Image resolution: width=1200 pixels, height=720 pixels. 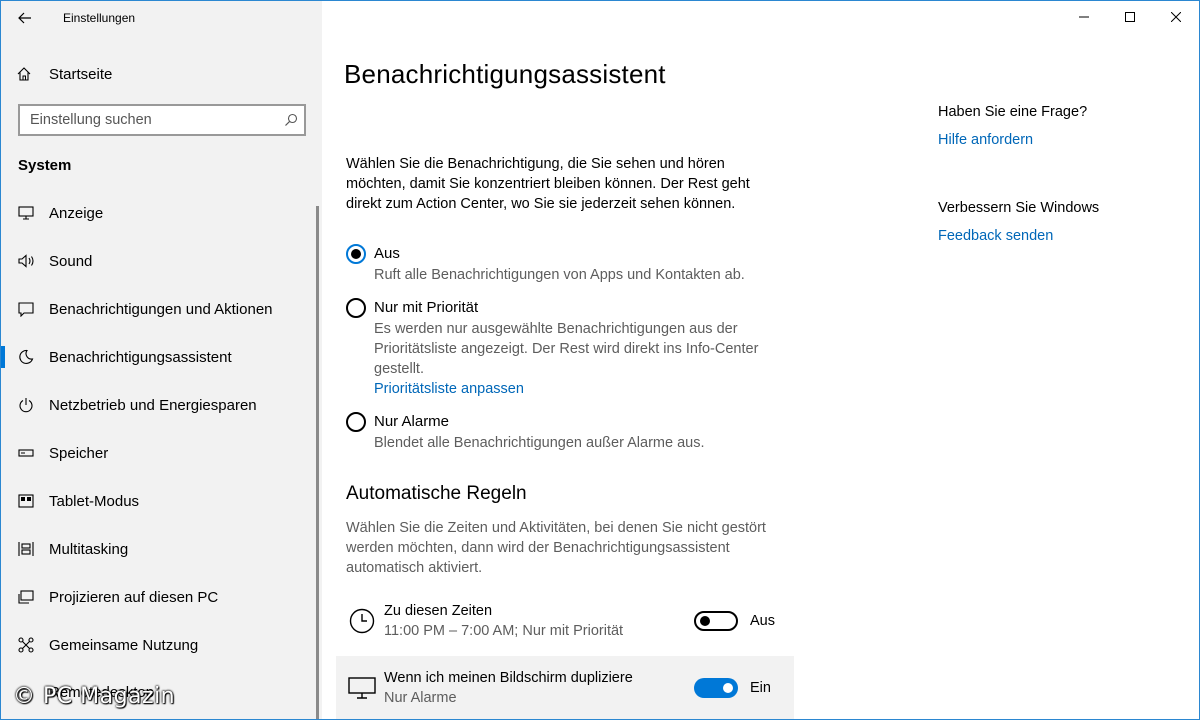 What do you see at coordinates (79, 453) in the screenshot?
I see `sidebar-item-label: Speicher` at bounding box center [79, 453].